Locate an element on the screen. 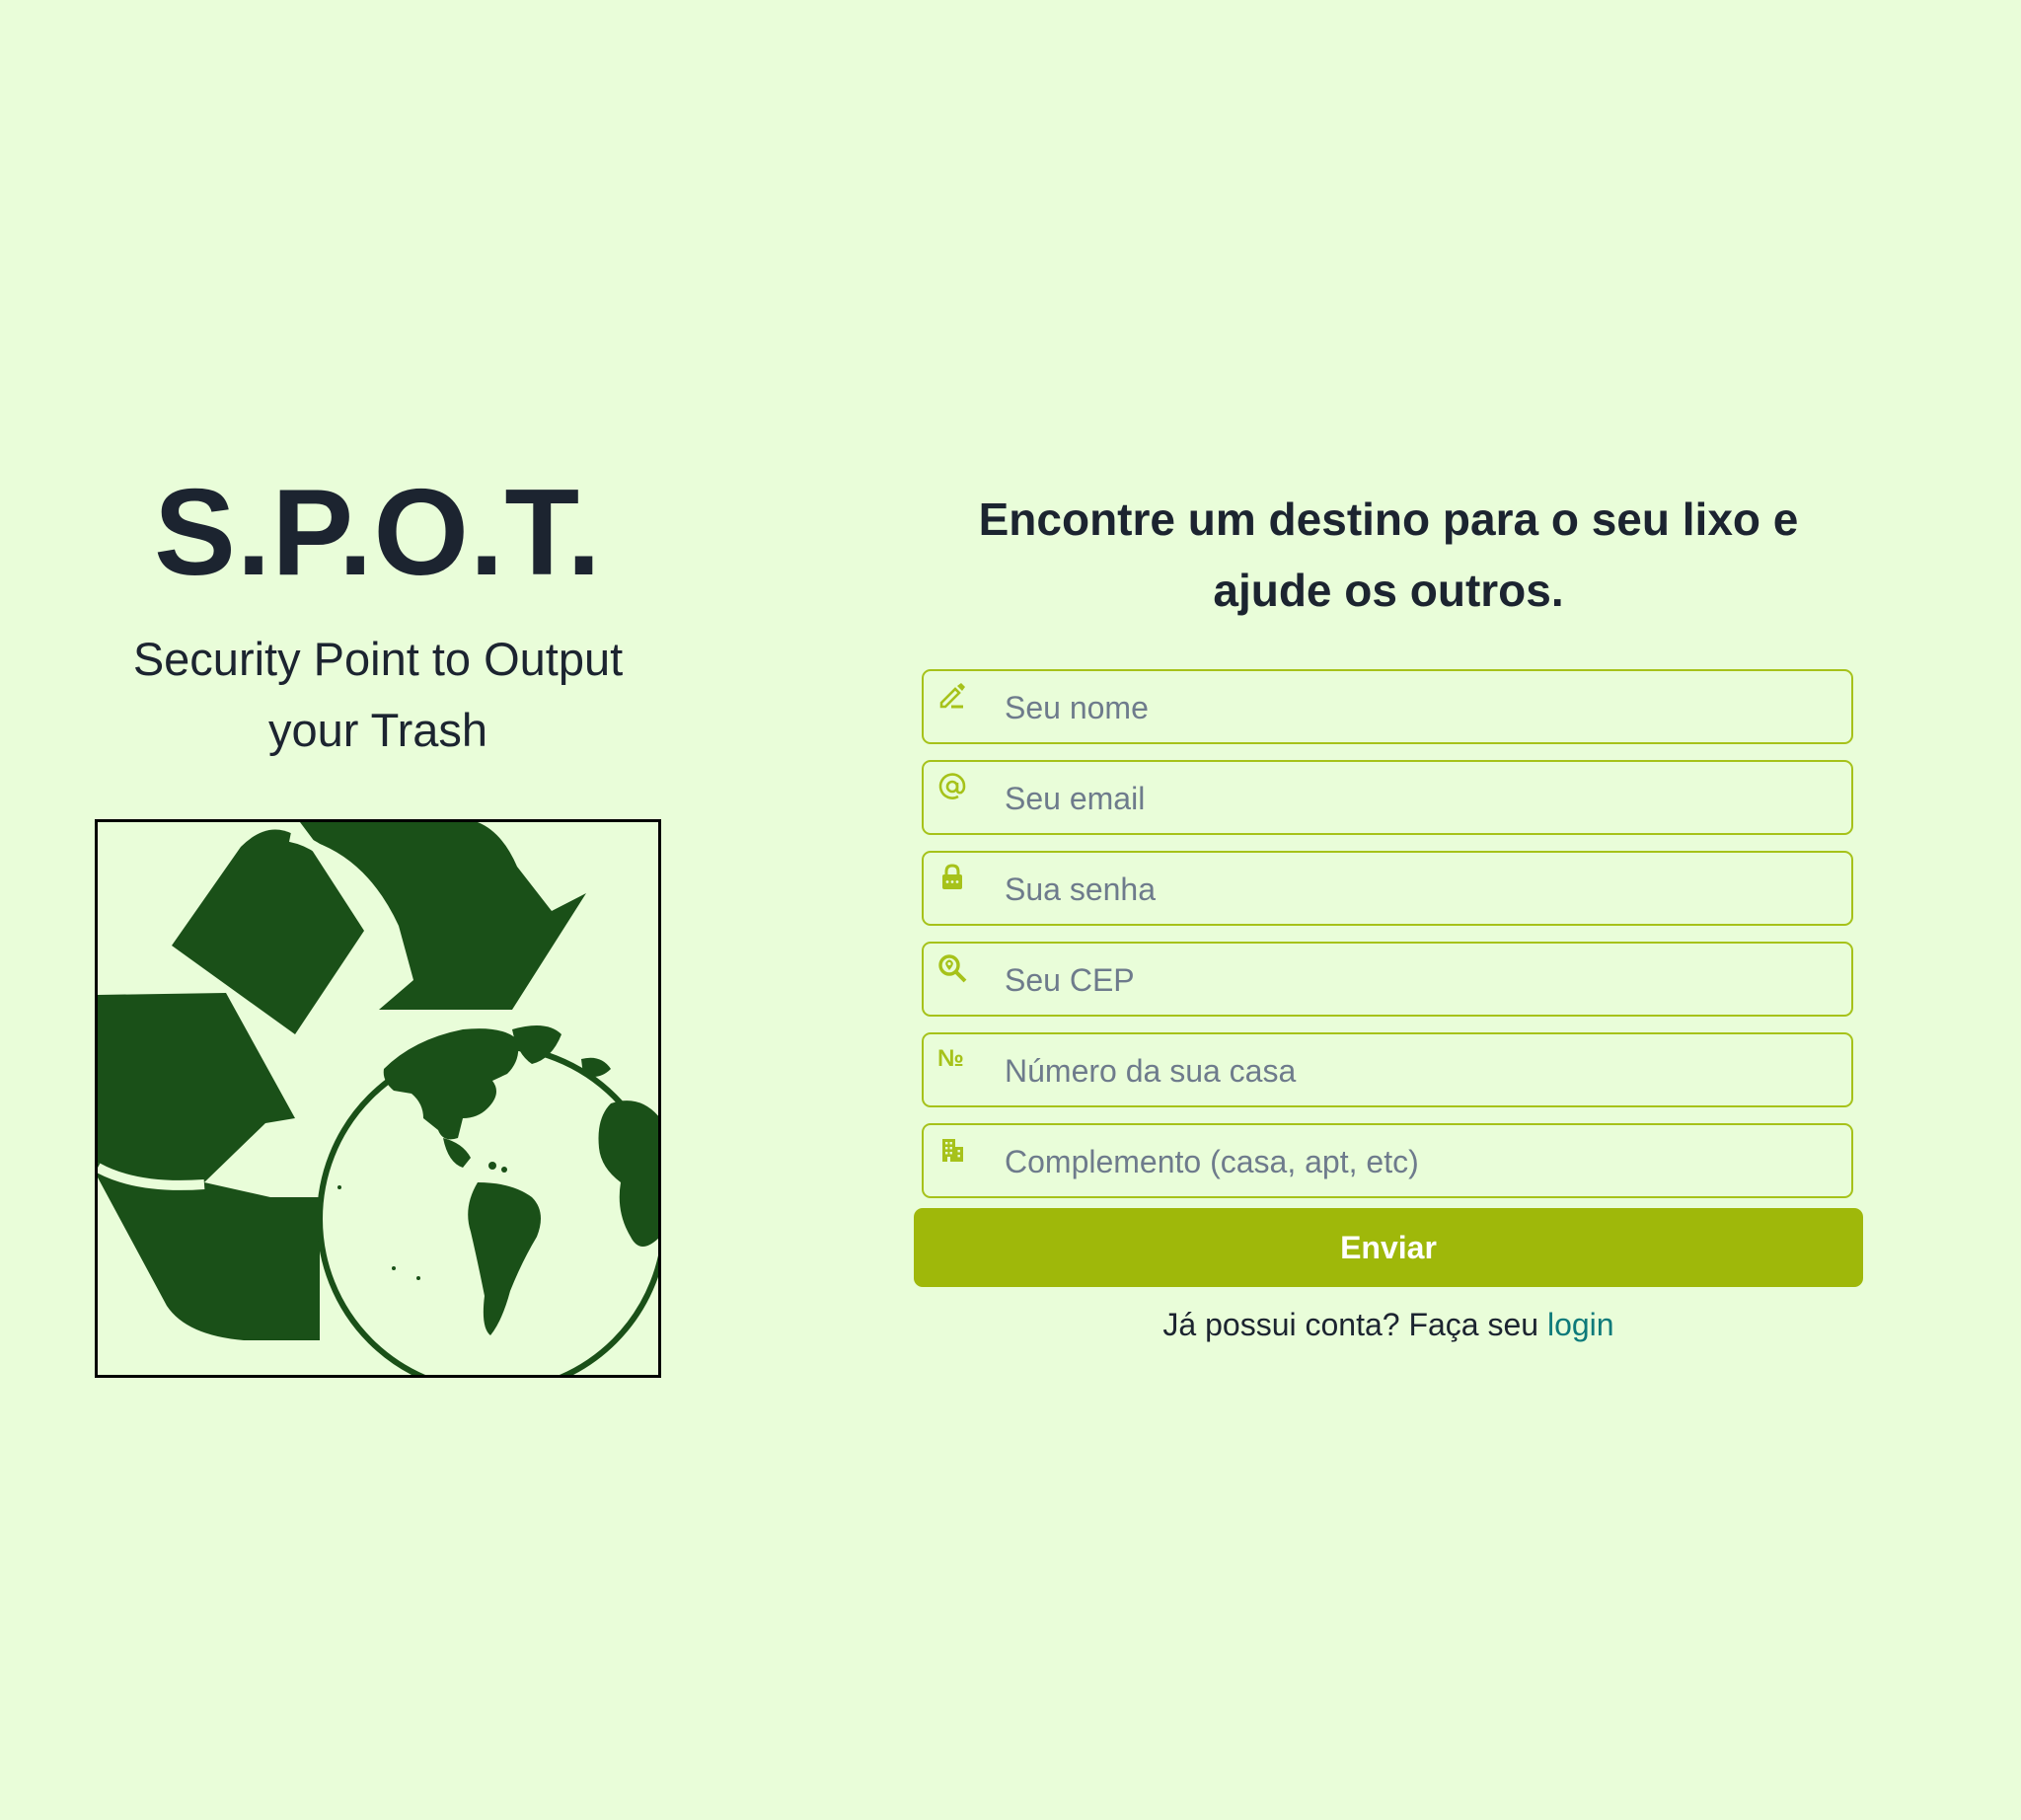  numero-icon: № is located at coordinates (951, 1058).